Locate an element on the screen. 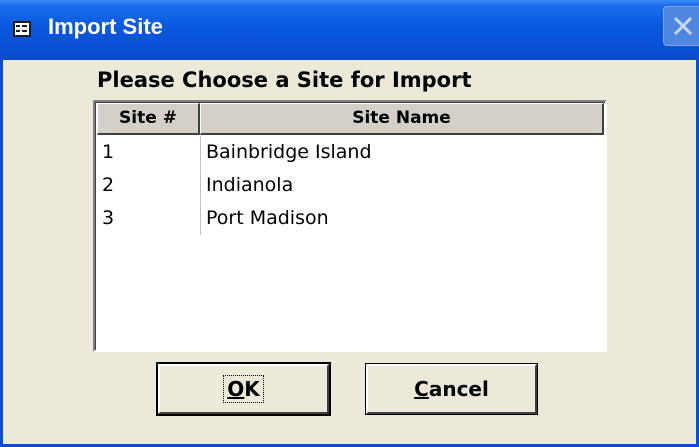 The width and height of the screenshot is (699, 447). cancel-mnemonic: C is located at coordinates (421, 389).